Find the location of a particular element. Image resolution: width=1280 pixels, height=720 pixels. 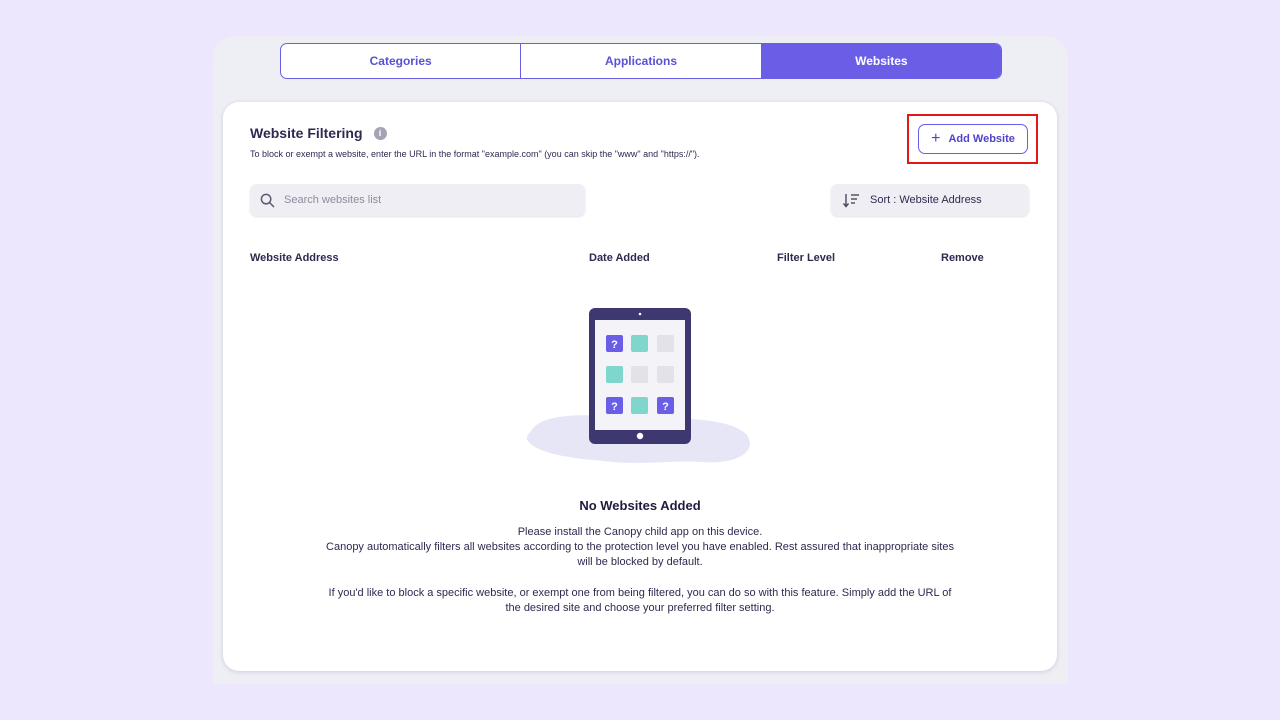

column-header-remove: Remove is located at coordinates (962, 258).